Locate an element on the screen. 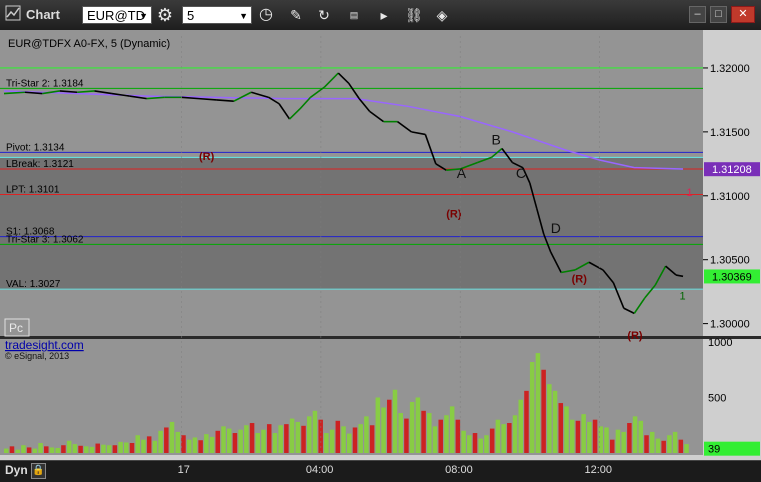 This screenshot has height=482, width=761. copyright-text: © eSignal, 2013 is located at coordinates (37, 356).